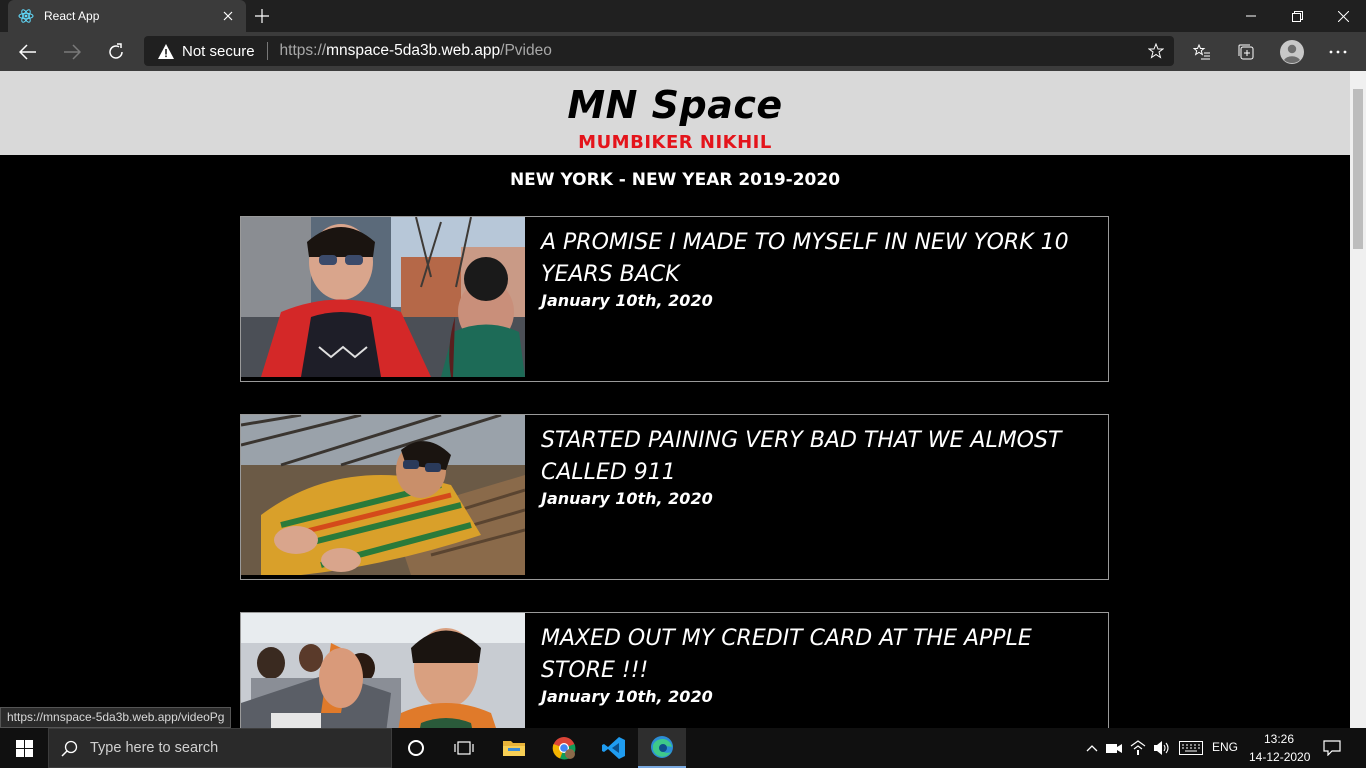  I want to click on chrome-icon, so click(564, 748).